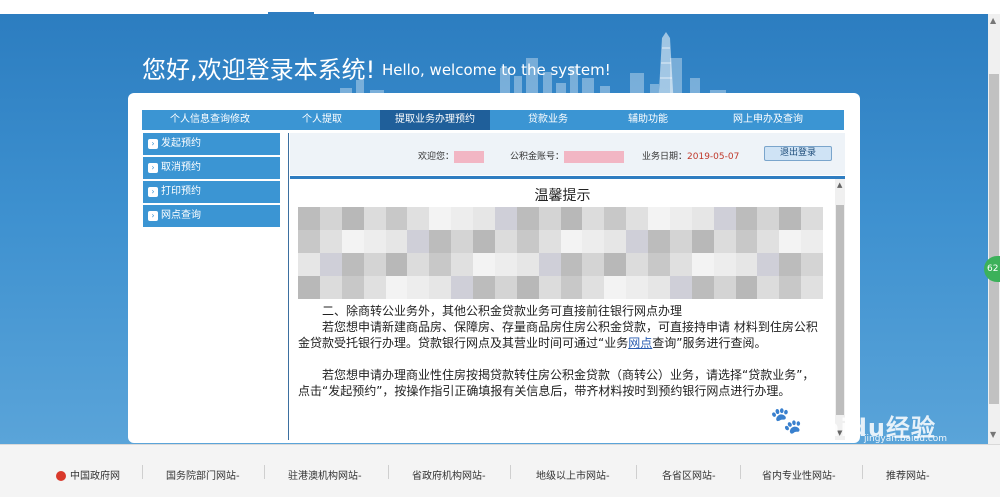 This screenshot has height=497, width=1000. Describe the element at coordinates (61, 476) in the screenshot. I see `national-emblem-icon` at that location.